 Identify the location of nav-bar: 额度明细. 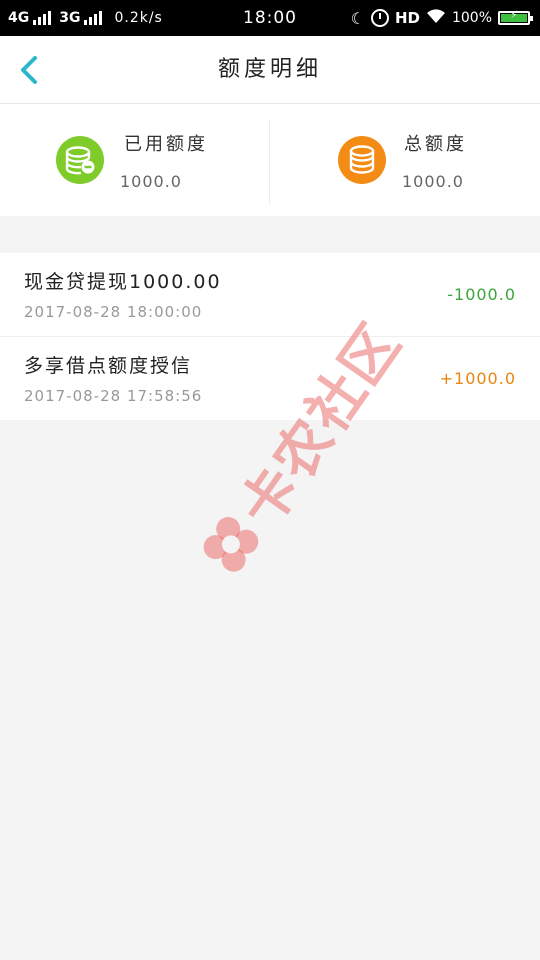
(270, 70).